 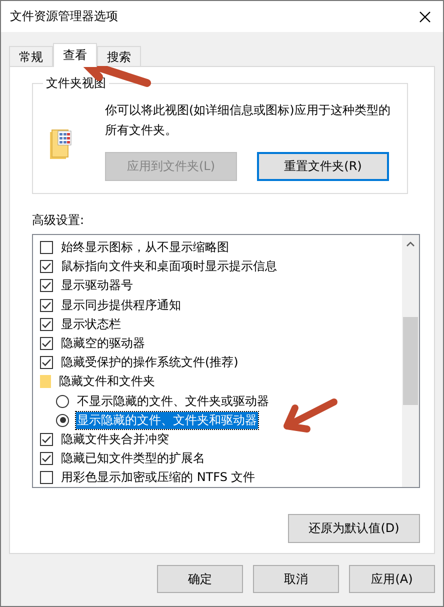 I want to click on dialog-button: 应用(A), so click(x=392, y=579).